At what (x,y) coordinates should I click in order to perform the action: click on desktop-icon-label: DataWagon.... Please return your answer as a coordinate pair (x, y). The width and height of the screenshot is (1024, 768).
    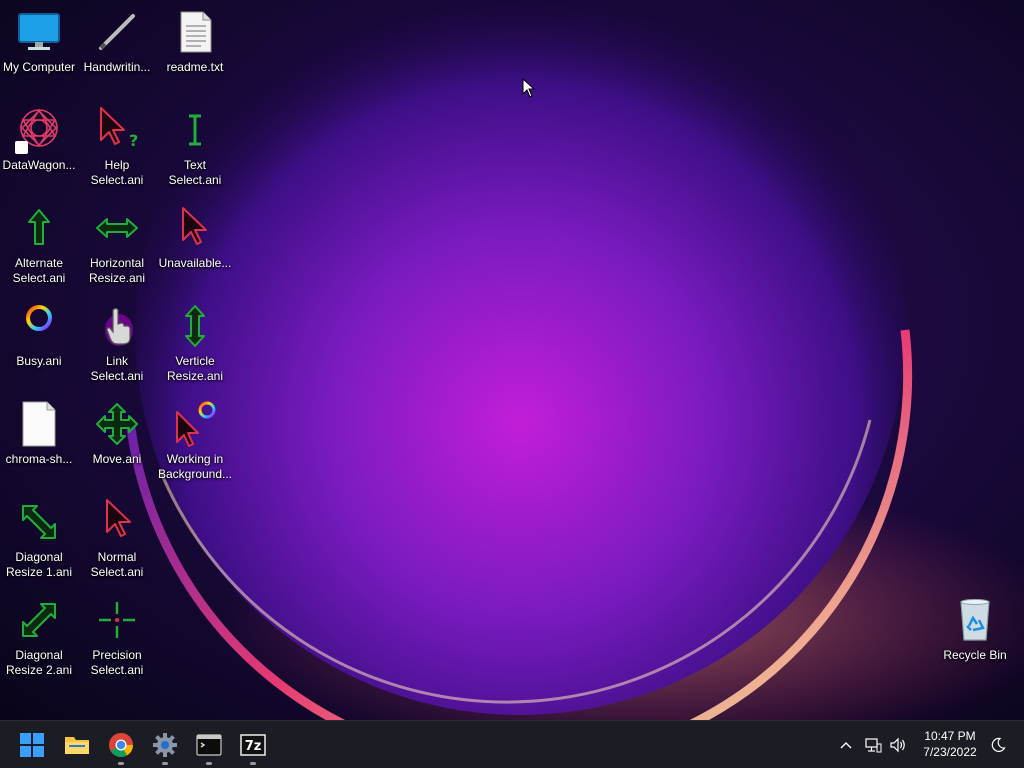
    Looking at the image, I should click on (39, 165).